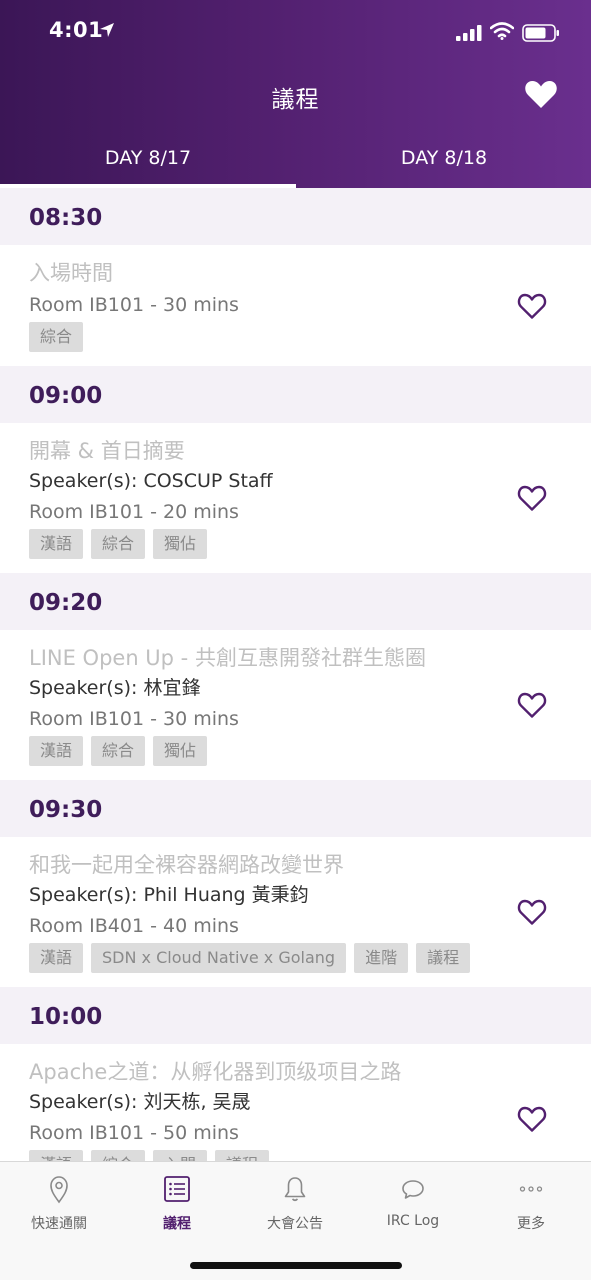  What do you see at coordinates (71, 273) in the screenshot?
I see `session-title: 入場時間` at bounding box center [71, 273].